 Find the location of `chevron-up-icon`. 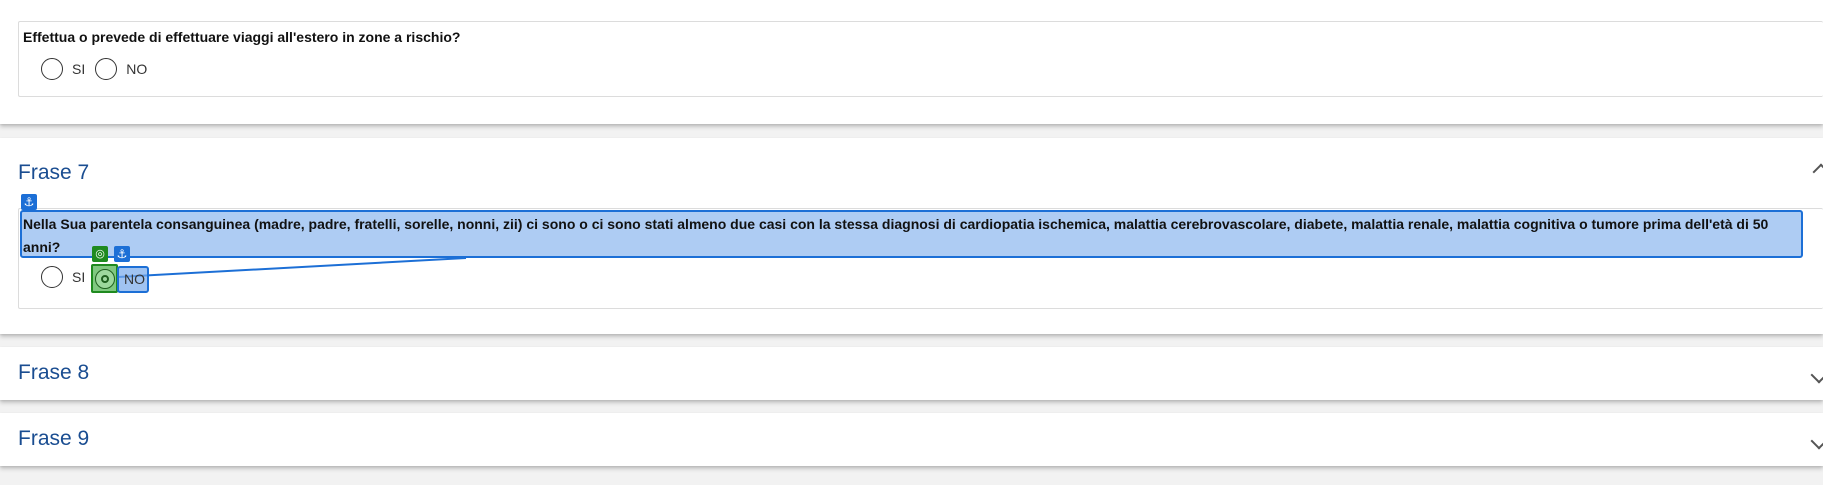

chevron-up-icon is located at coordinates (1817, 172).